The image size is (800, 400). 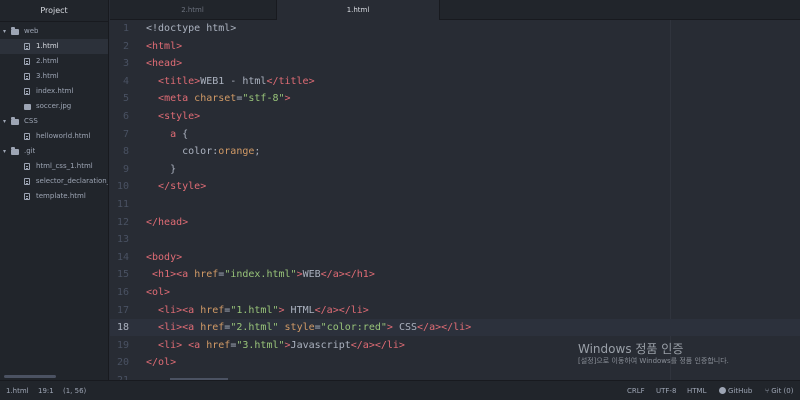 I want to click on code-line: <li><a href="1.html"> HTML</a></li>, so click(x=257, y=310).